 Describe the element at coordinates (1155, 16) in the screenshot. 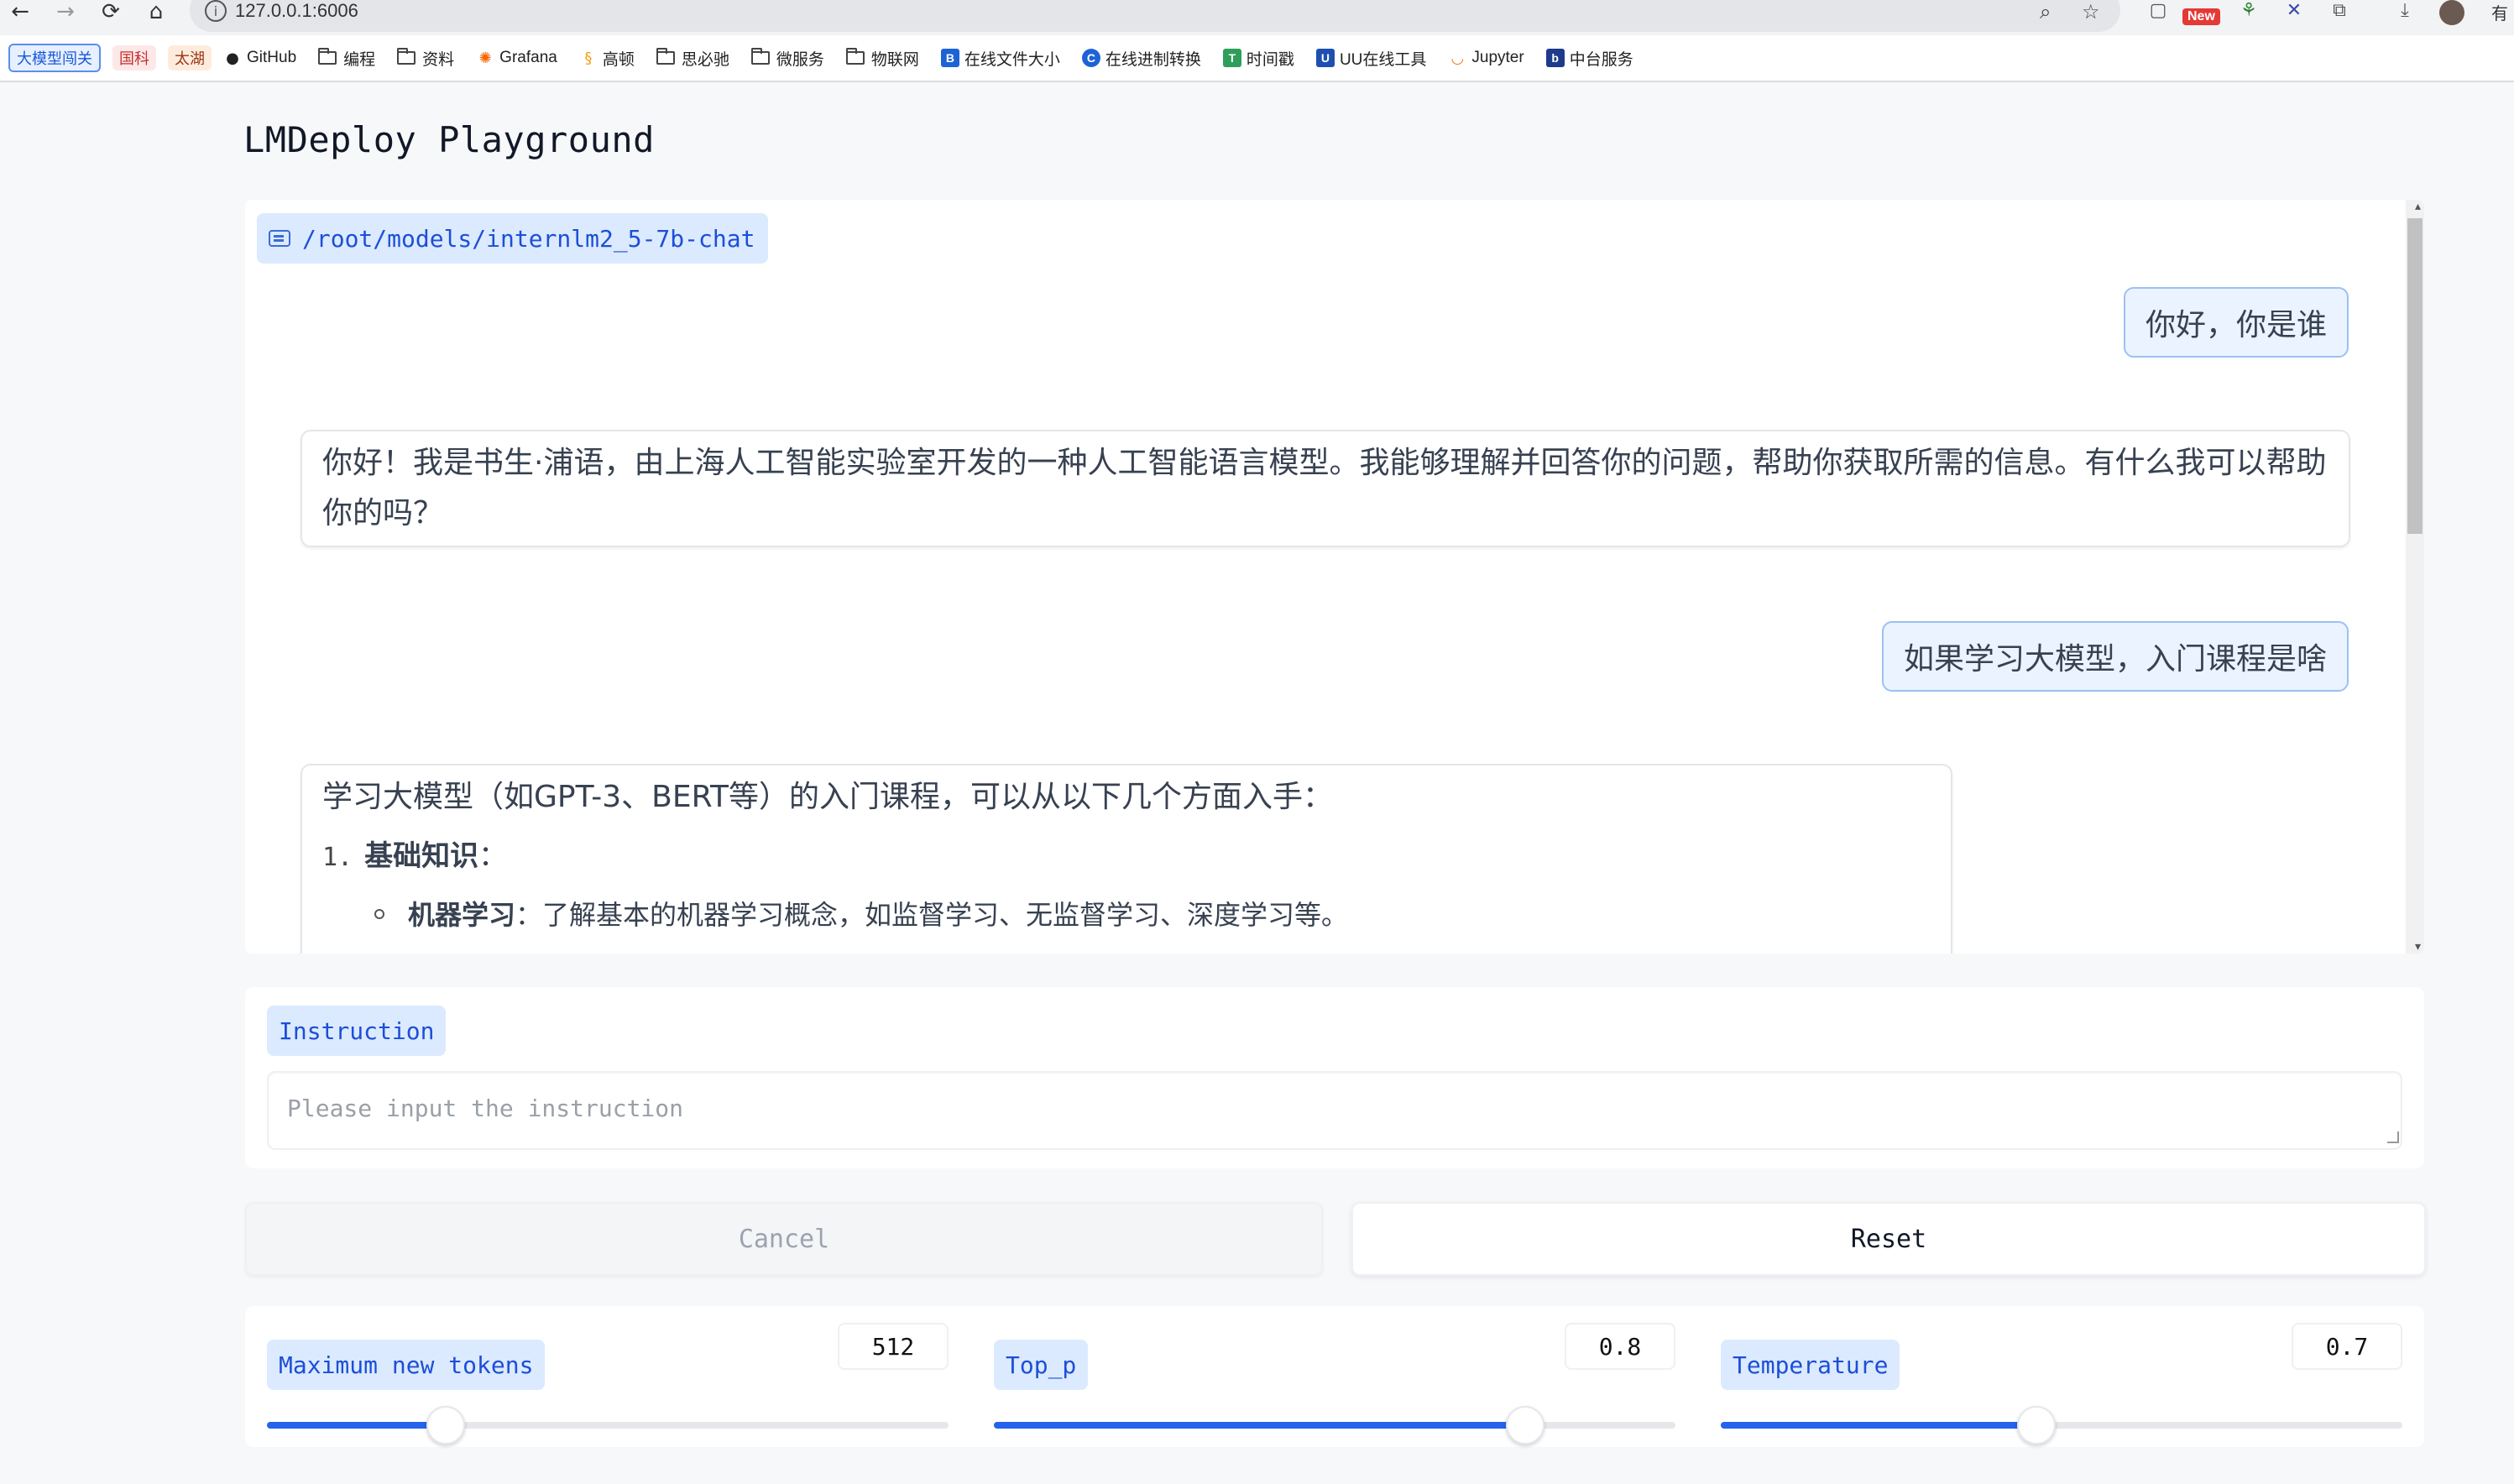

I see `address-bar` at that location.